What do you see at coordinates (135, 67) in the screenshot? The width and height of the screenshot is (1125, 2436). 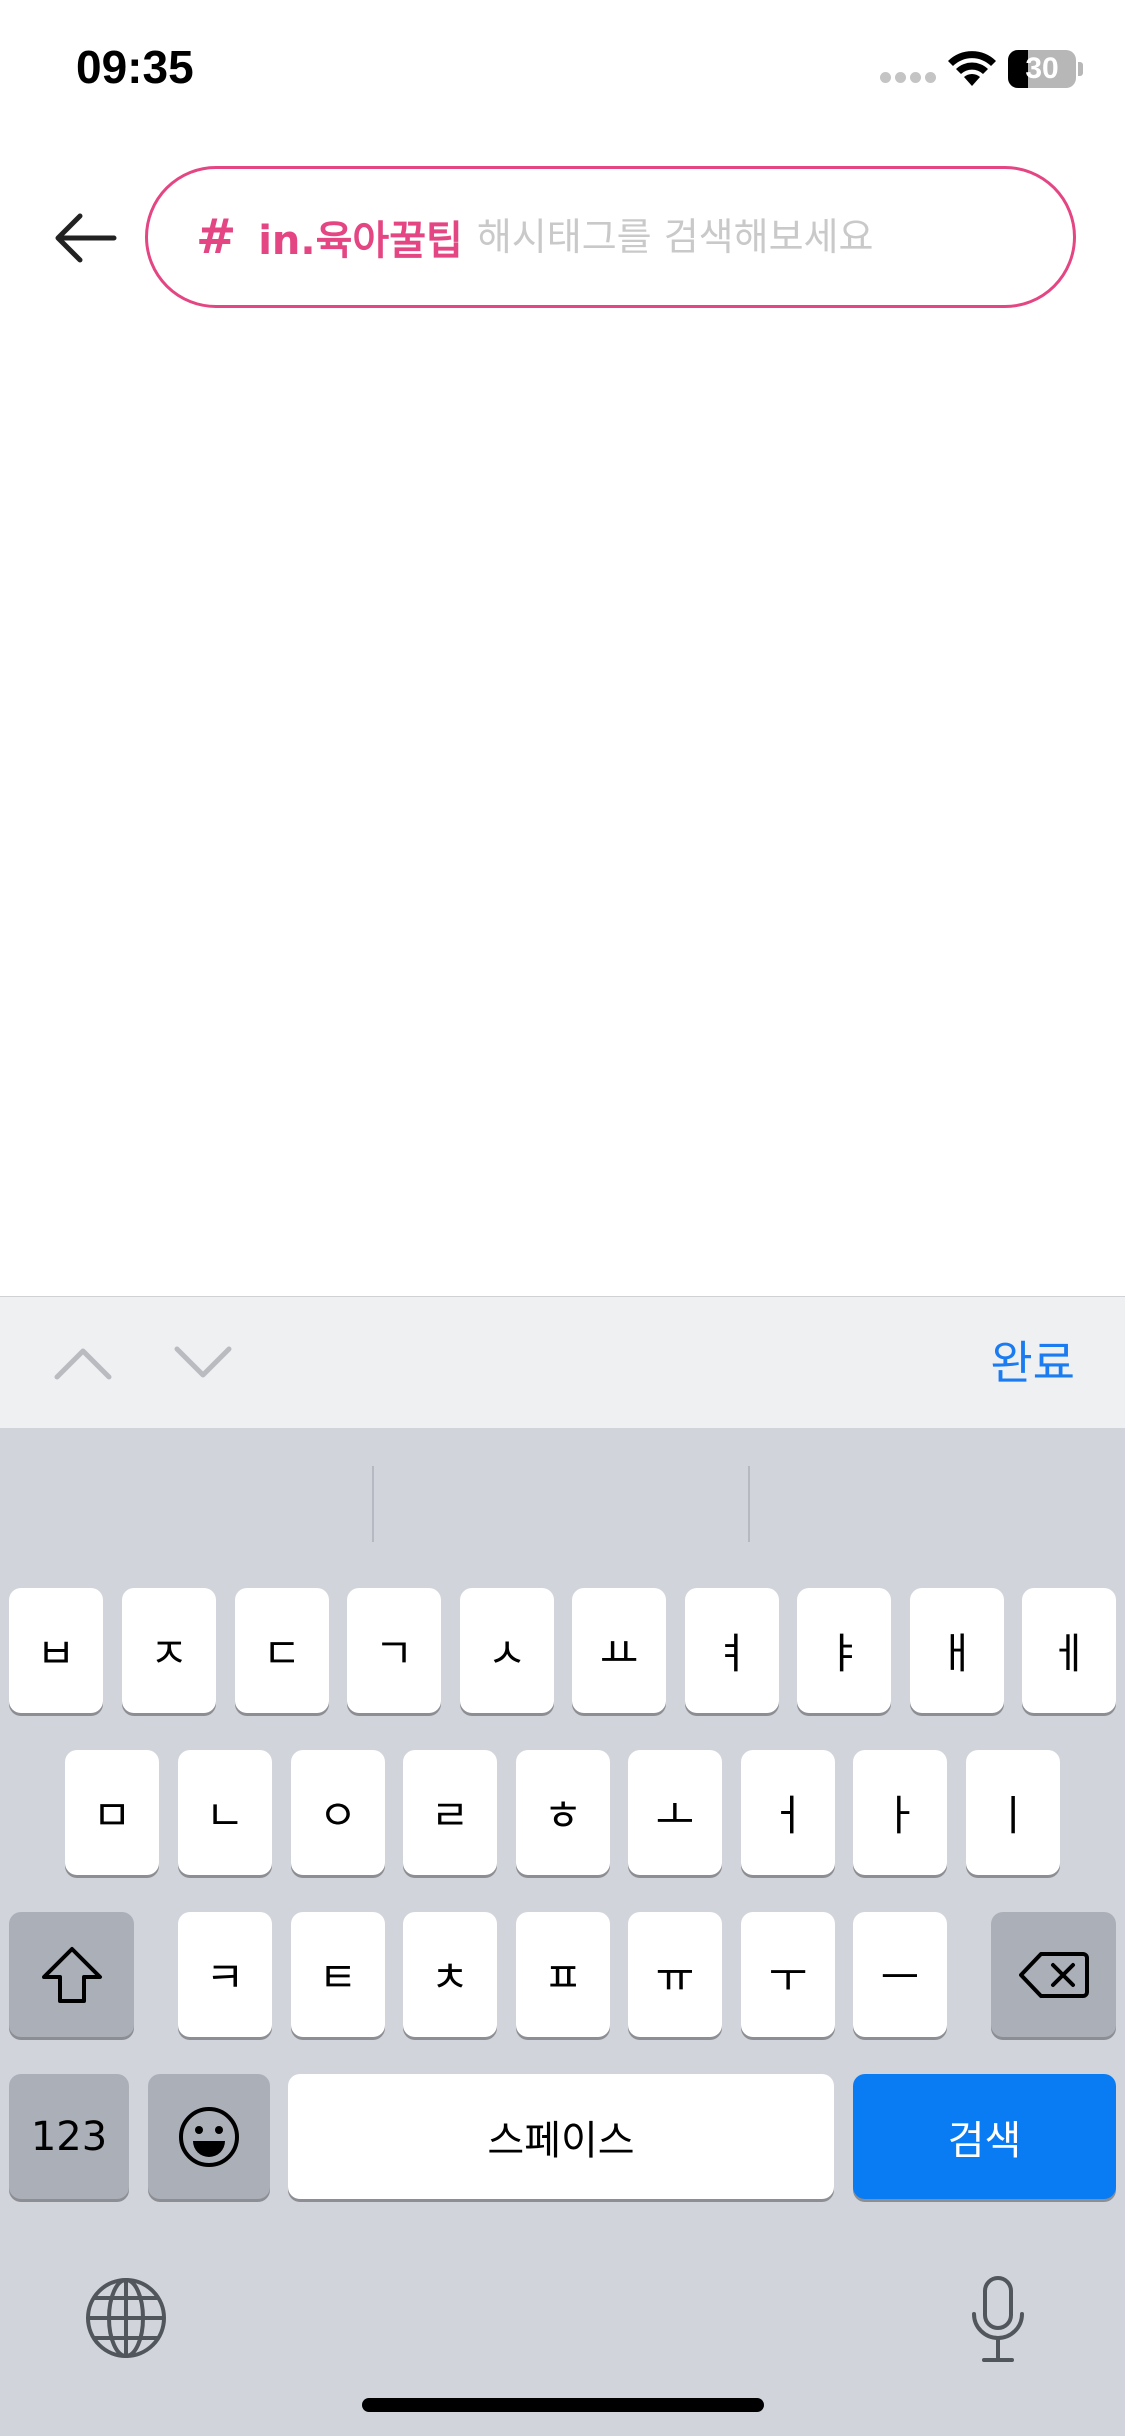 I see `status-time: 09:35` at bounding box center [135, 67].